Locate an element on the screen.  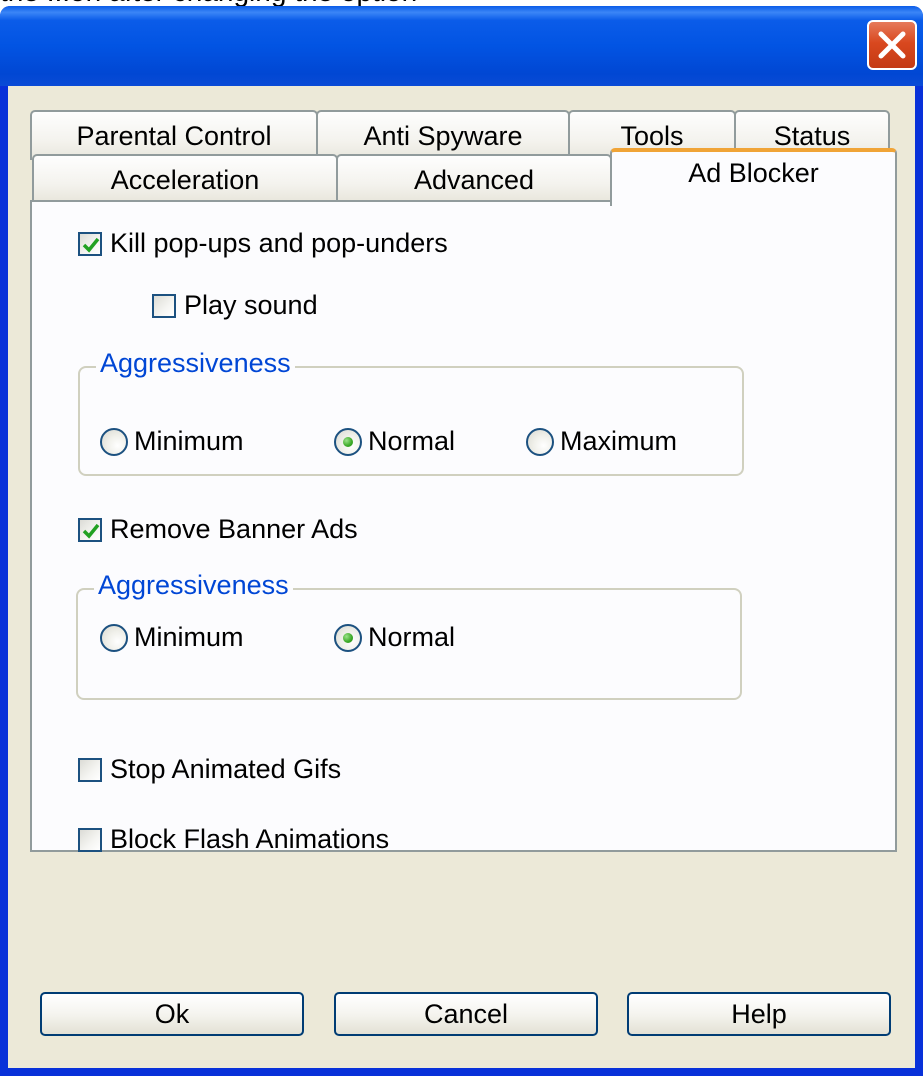
block-flash-checkbox: Block Flash Animations is located at coordinates (233, 839).